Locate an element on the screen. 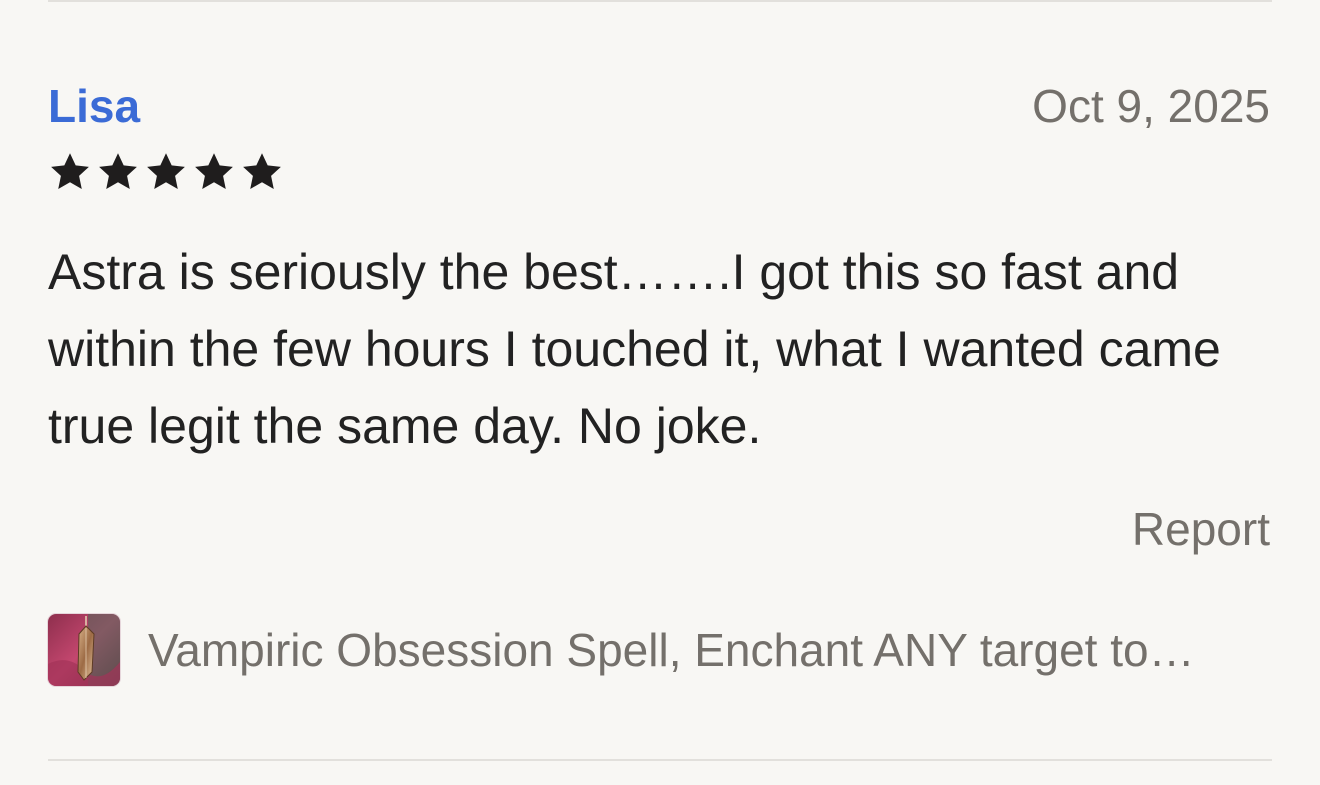 Image resolution: width=1320 pixels, height=785 pixels. bottom-divider is located at coordinates (660, 760).